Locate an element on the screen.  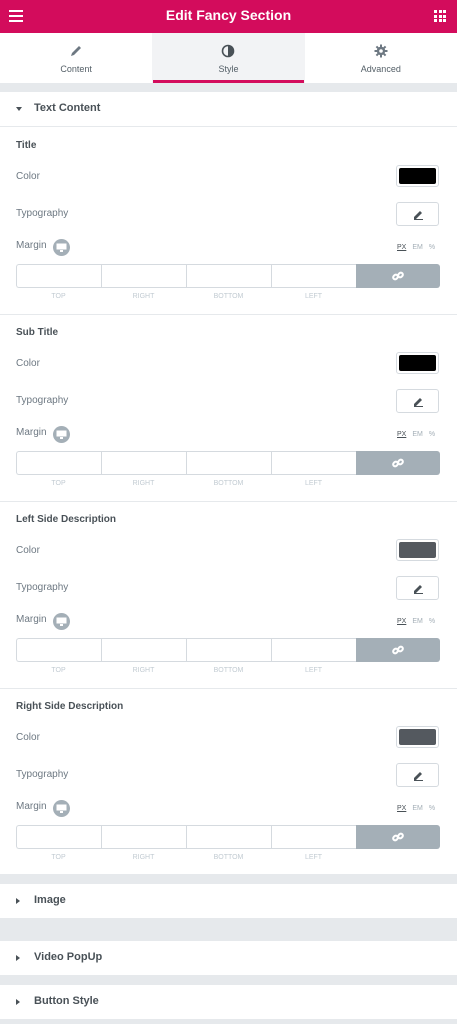
section-image: Image is located at coordinates (228, 901).